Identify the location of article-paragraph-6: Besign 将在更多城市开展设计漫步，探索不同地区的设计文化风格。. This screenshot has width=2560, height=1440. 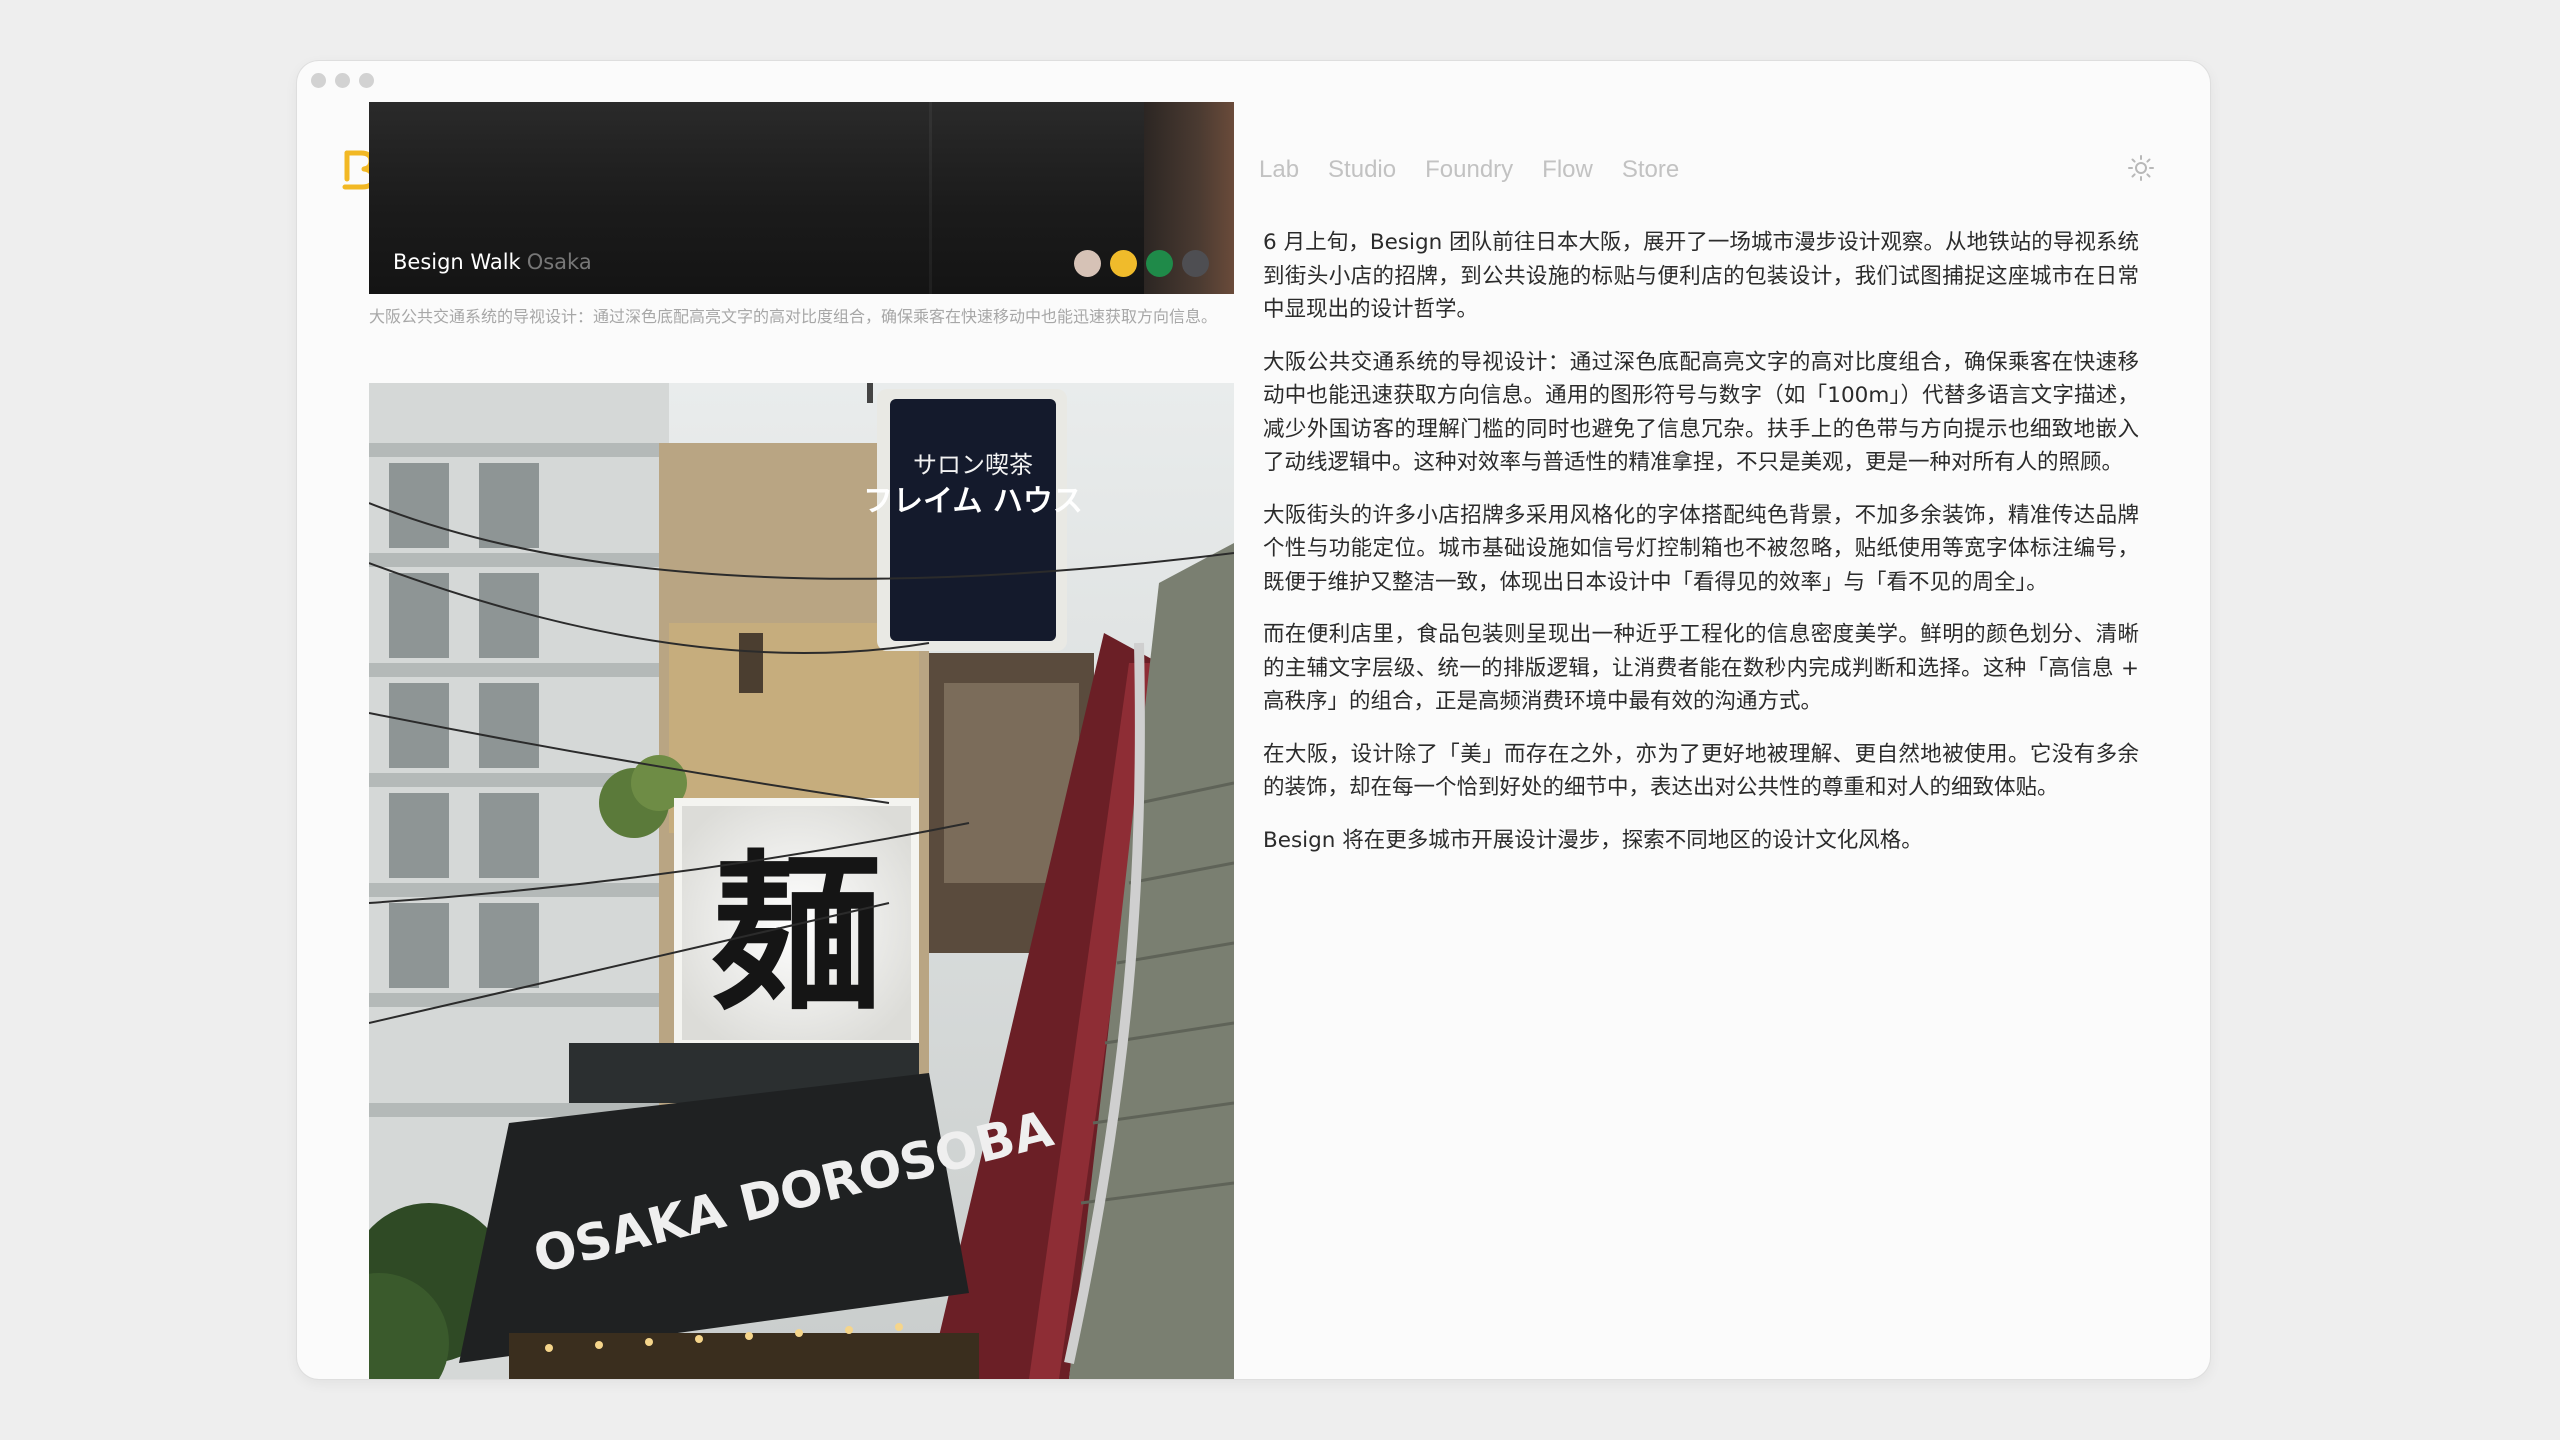
(1593, 840).